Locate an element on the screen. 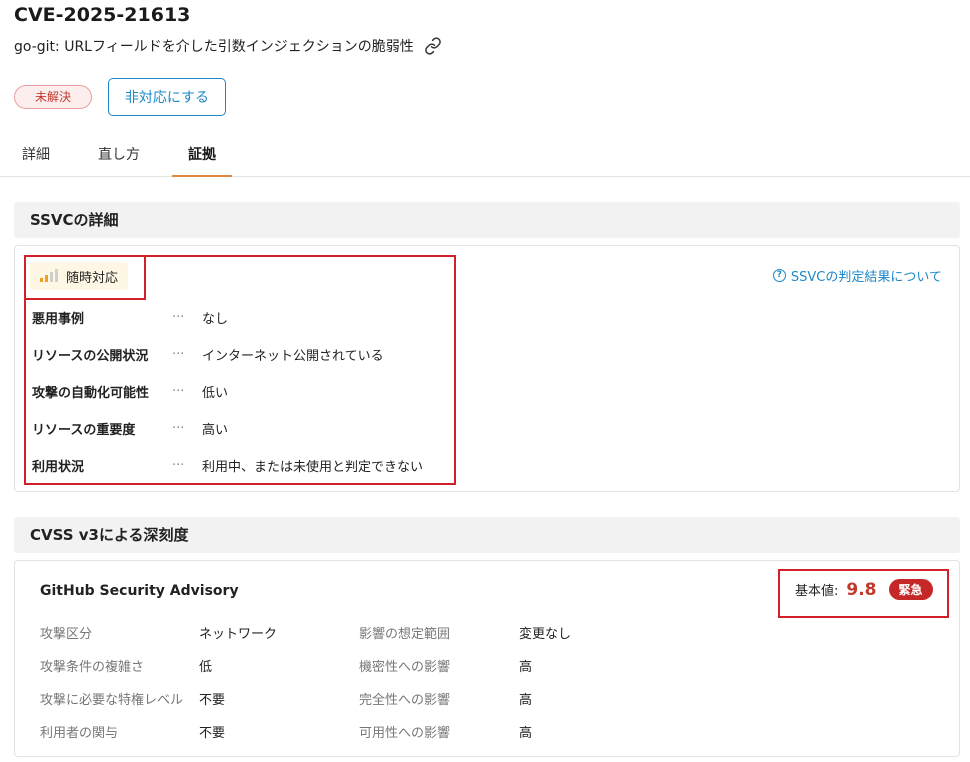 The height and width of the screenshot is (762, 970). description-text: go-git: URLフィールドを介した引数インジェクションの脆弱性 is located at coordinates (214, 47).